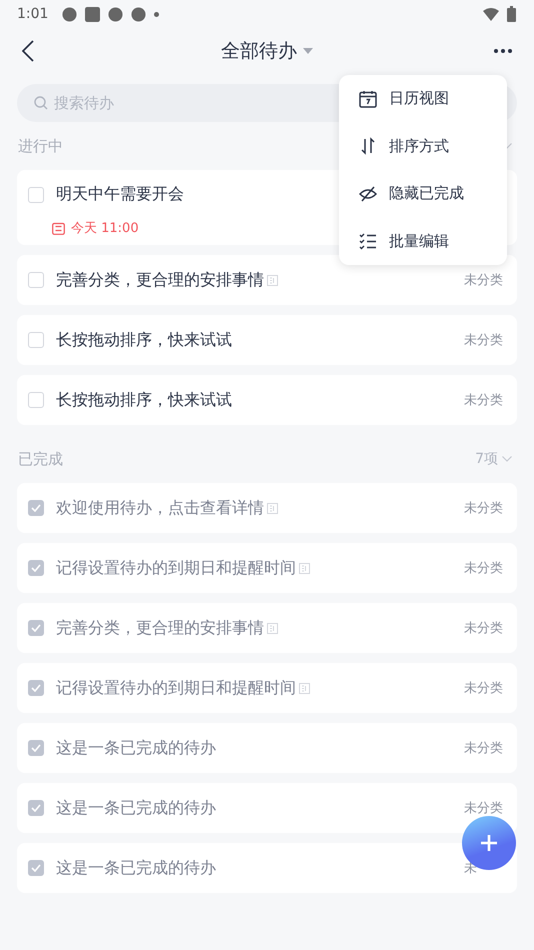 This screenshot has width=534, height=950. What do you see at coordinates (259, 51) in the screenshot?
I see `page-title: 全部待办` at bounding box center [259, 51].